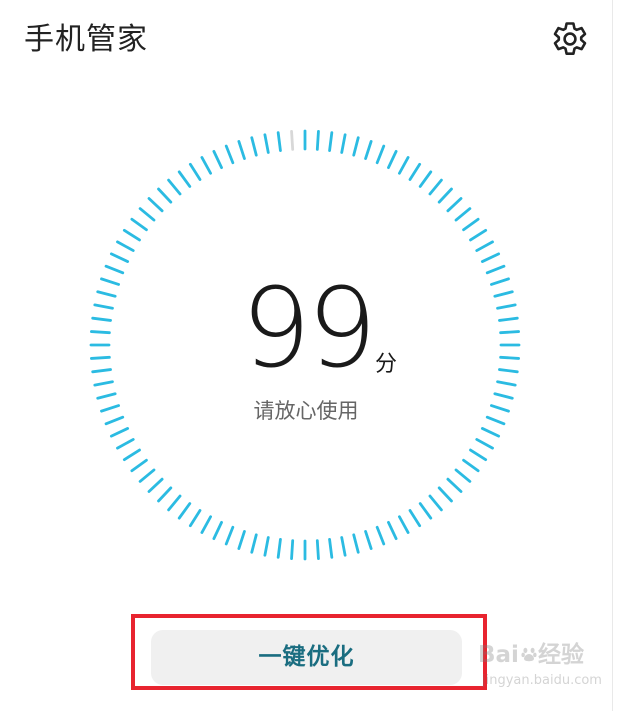 The height and width of the screenshot is (711, 622). Describe the element at coordinates (386, 364) in the screenshot. I see `score-unit: 分` at that location.